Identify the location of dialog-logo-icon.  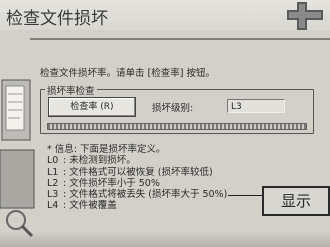
(305, 16).